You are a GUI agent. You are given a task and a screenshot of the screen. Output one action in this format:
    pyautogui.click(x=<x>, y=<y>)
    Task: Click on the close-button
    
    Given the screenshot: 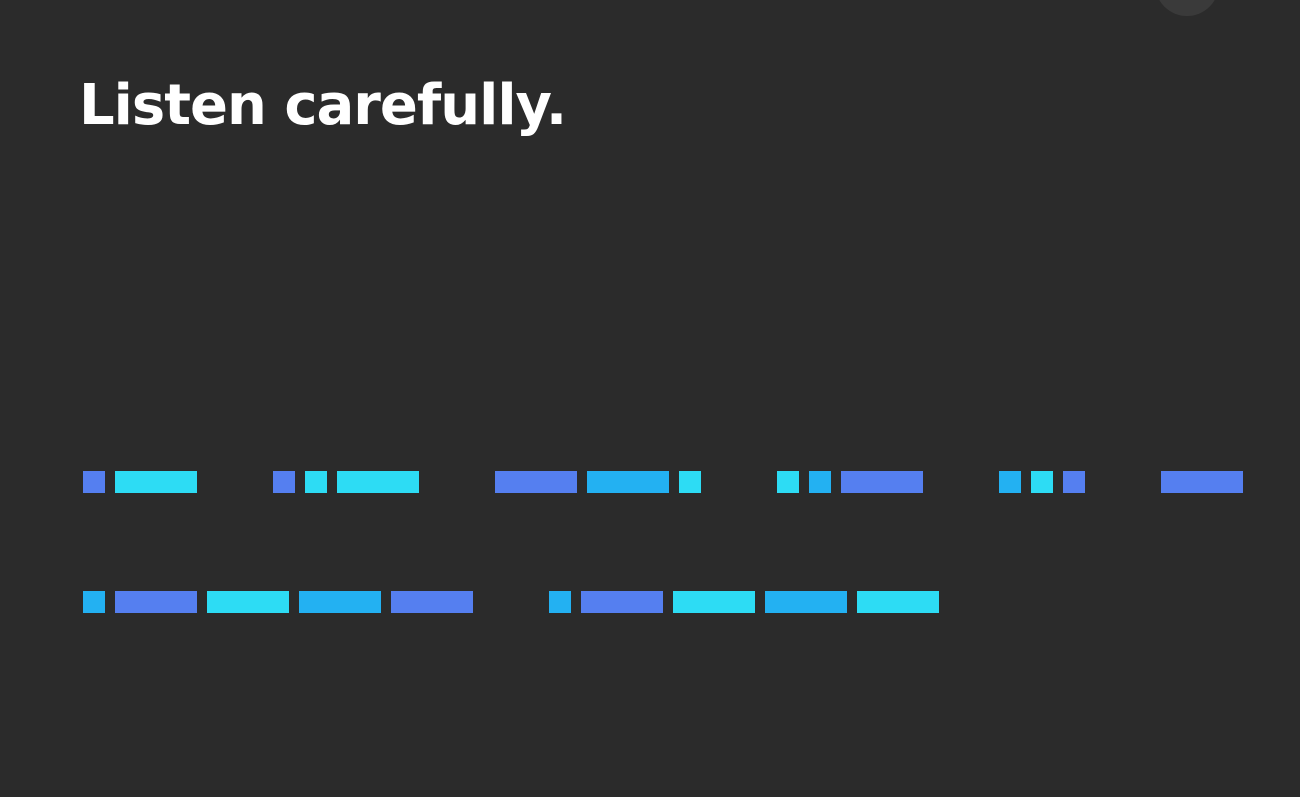 What is the action you would take?
    pyautogui.click(x=1187, y=8)
    